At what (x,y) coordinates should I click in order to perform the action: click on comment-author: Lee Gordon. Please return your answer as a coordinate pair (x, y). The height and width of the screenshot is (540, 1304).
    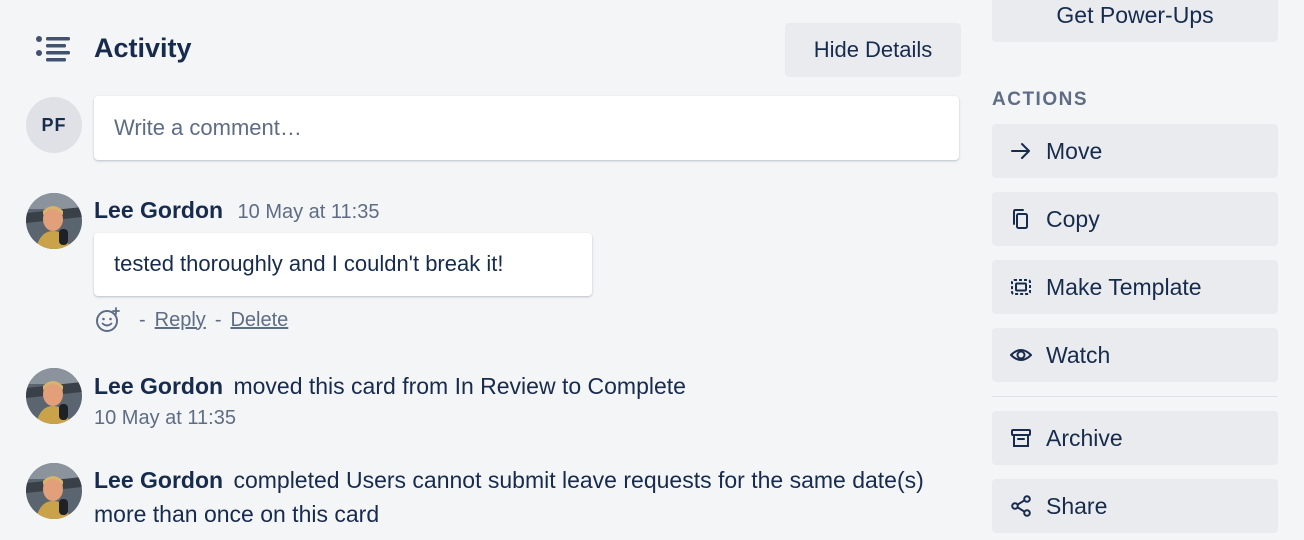
    Looking at the image, I should click on (158, 210).